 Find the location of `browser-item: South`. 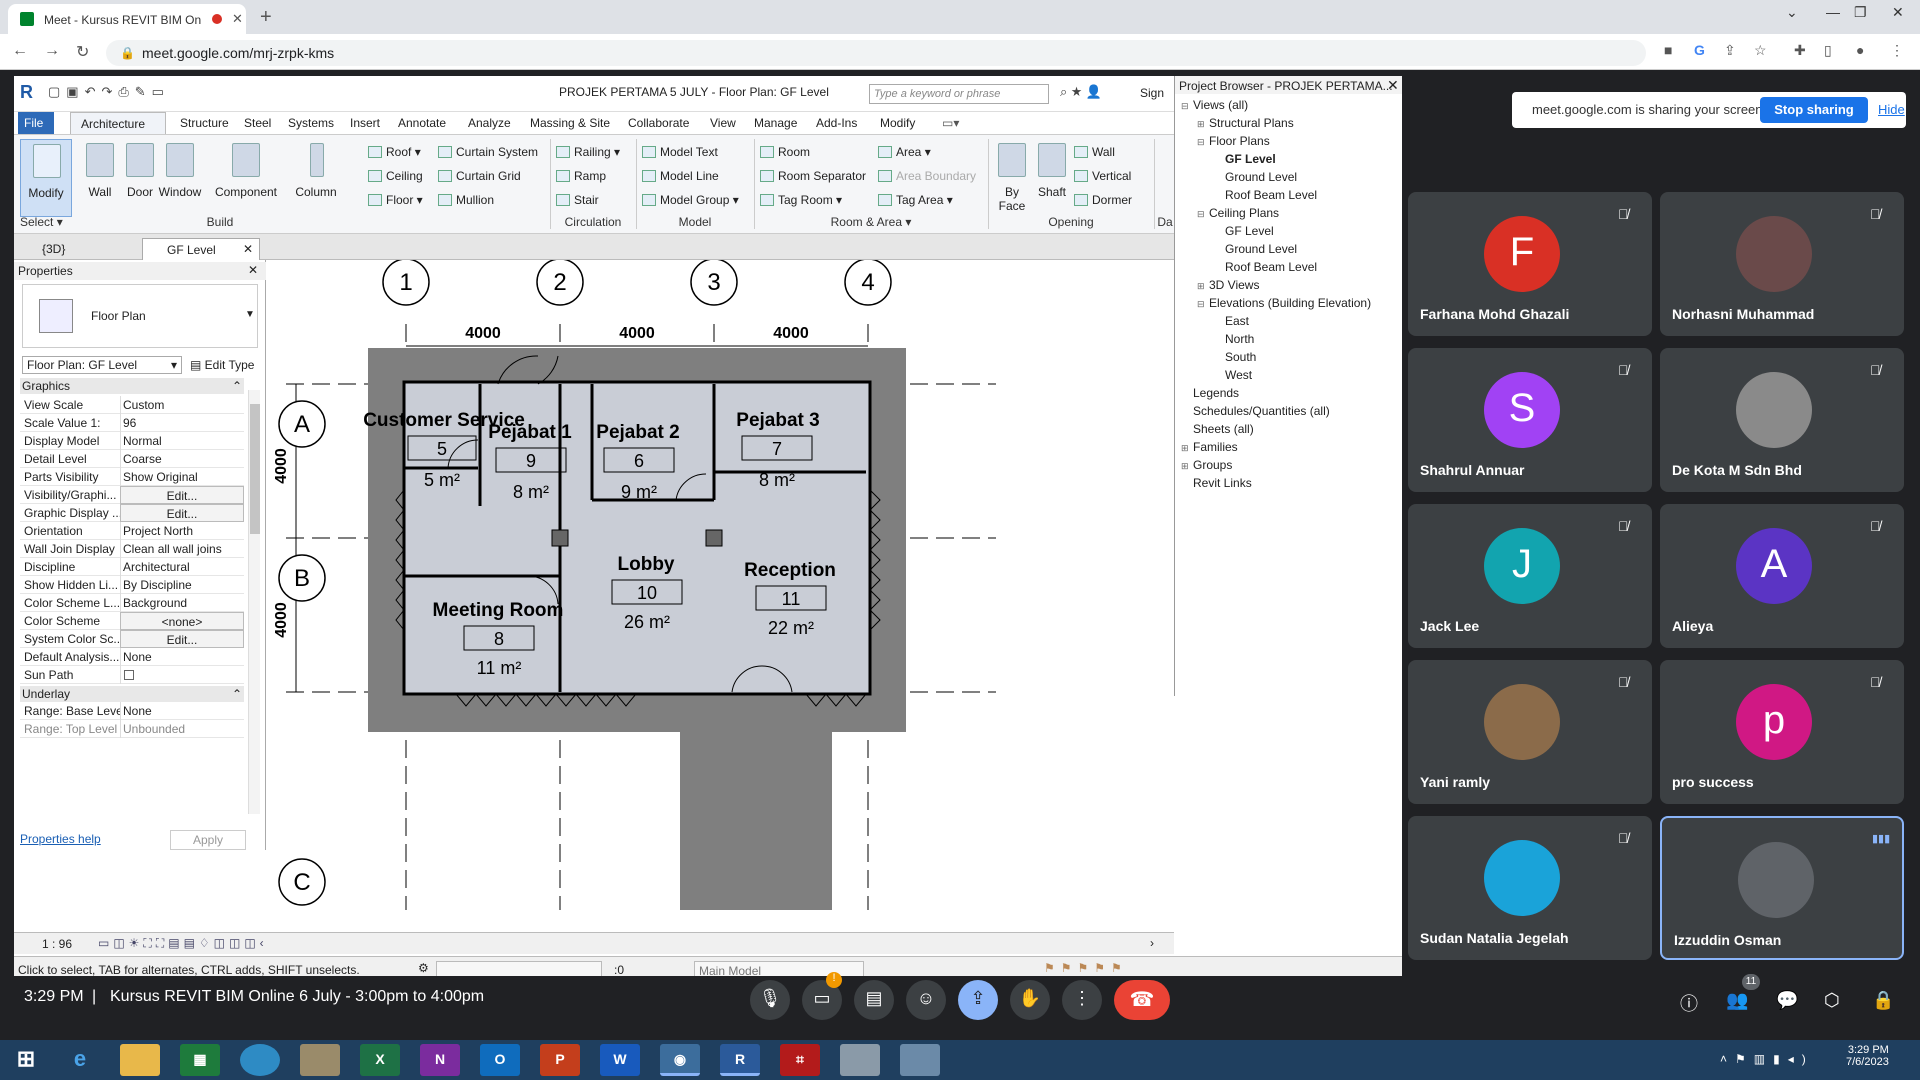

browser-item: South is located at coordinates (1289, 359).